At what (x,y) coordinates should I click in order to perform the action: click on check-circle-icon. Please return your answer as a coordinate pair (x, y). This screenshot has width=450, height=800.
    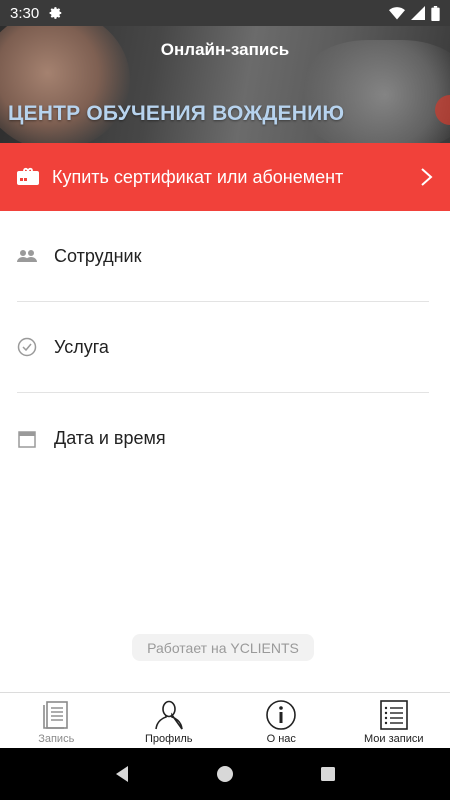
    Looking at the image, I should click on (27, 347).